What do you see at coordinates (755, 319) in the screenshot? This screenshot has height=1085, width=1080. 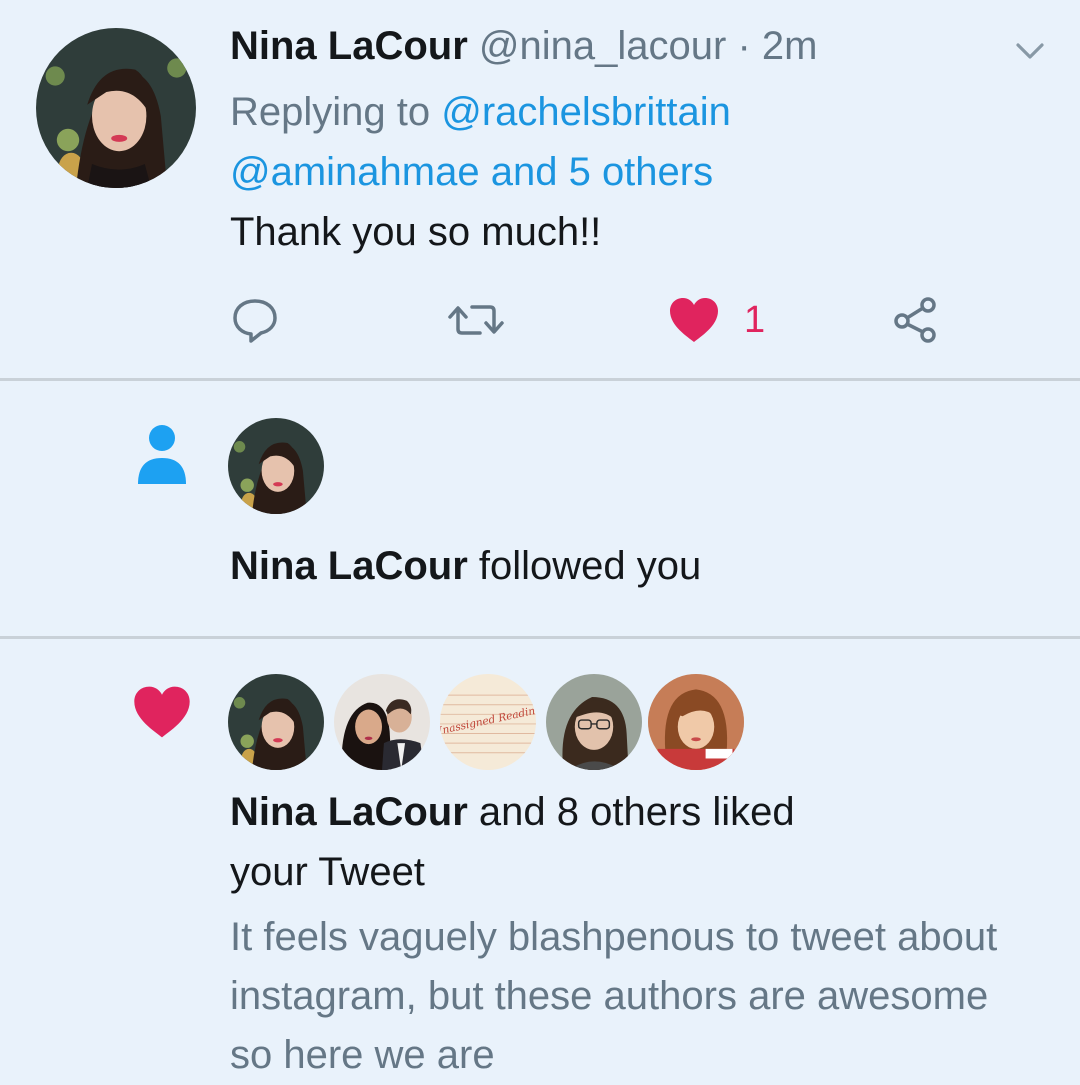 I see `like-count: 1` at bounding box center [755, 319].